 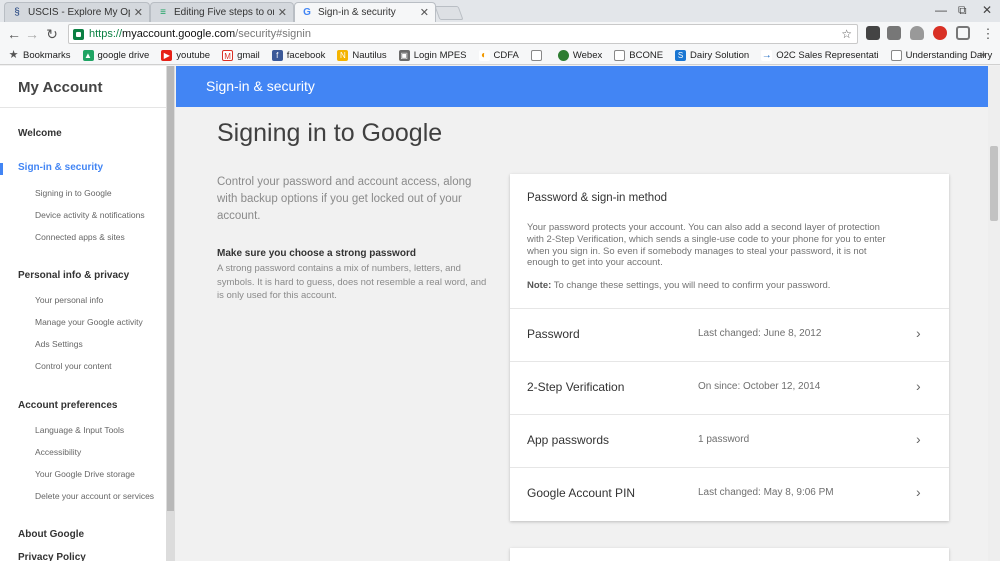 I want to click on active-indicator, so click(x=1, y=169).